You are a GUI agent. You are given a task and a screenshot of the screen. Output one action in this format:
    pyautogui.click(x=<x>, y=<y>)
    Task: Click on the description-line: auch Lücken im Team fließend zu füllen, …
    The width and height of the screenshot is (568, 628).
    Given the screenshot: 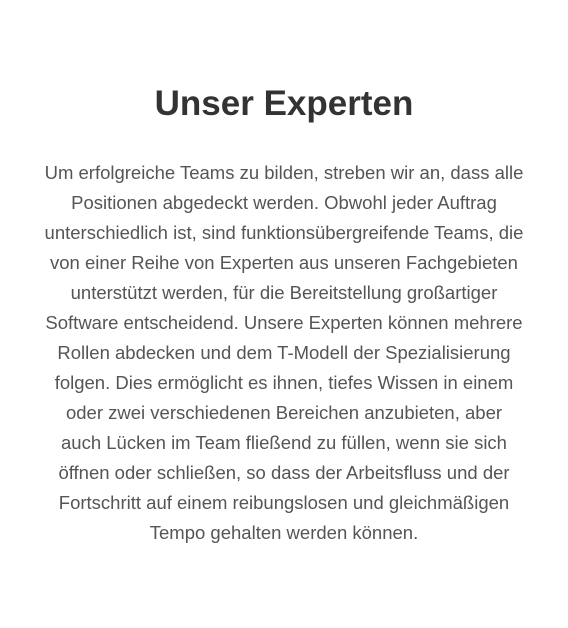 What is the action you would take?
    pyautogui.click(x=284, y=442)
    